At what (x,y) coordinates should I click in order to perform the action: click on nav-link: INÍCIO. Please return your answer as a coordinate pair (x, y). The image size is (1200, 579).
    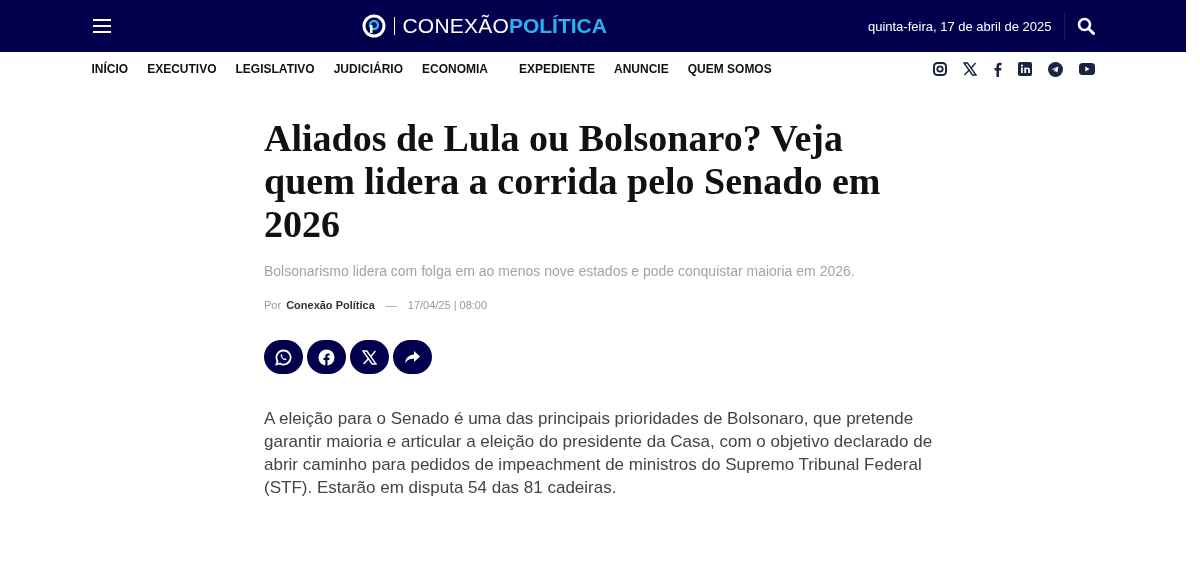
    Looking at the image, I should click on (110, 69).